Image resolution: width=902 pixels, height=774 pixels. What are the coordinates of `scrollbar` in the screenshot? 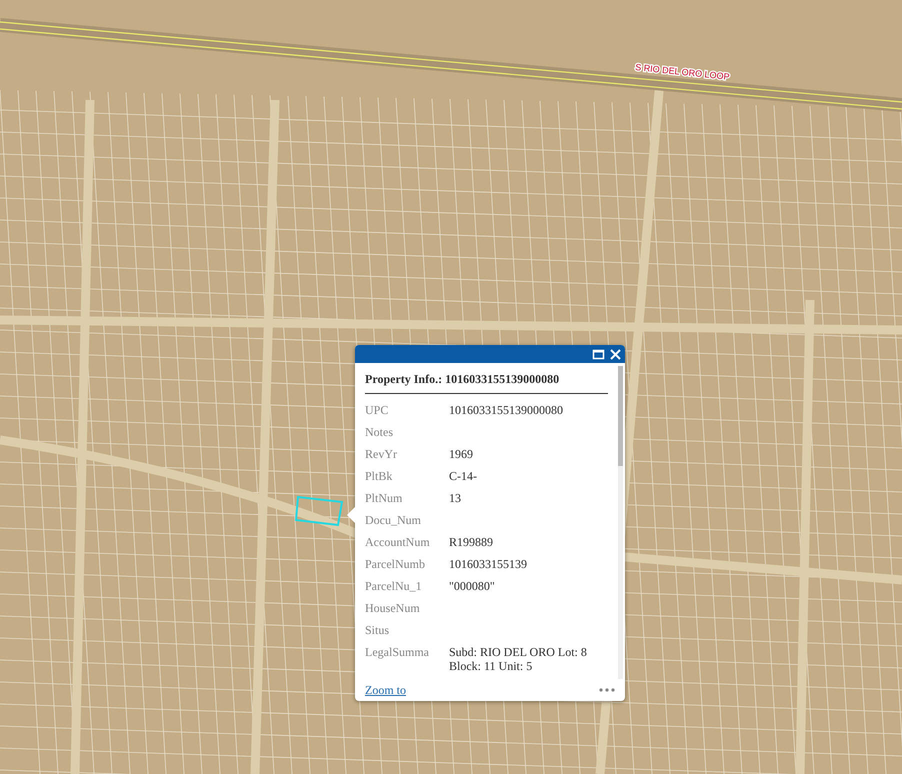 It's located at (620, 522).